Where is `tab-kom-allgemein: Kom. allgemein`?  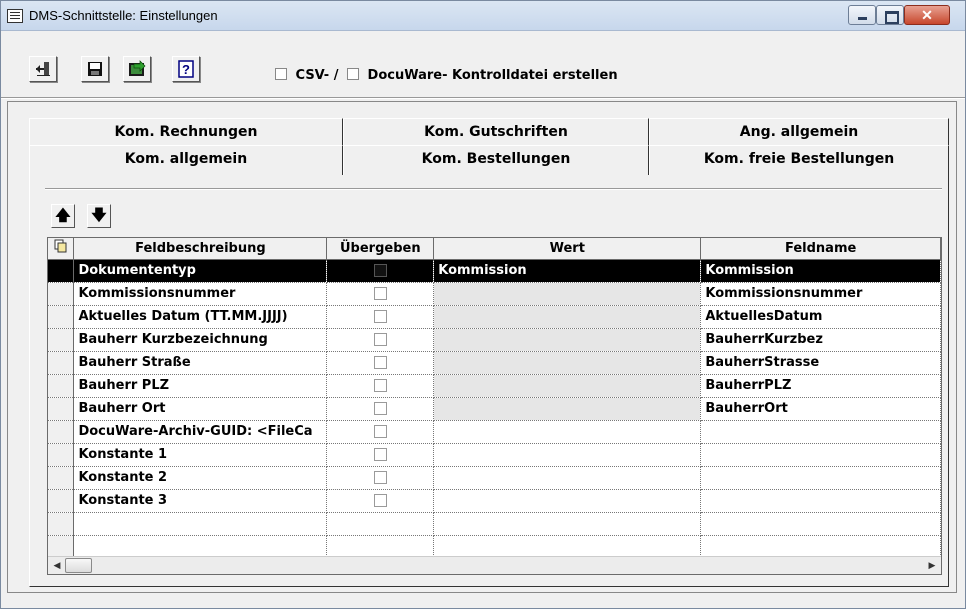
tab-kom-allgemein: Kom. allgemein is located at coordinates (186, 160).